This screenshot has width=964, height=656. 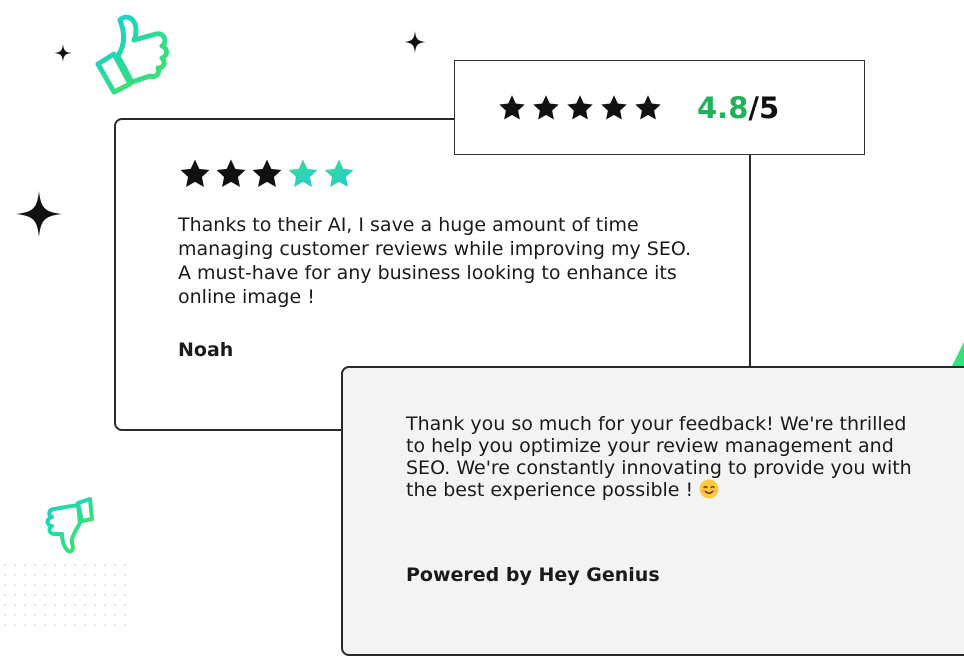 I want to click on rating-suffix: /5, so click(x=764, y=107).